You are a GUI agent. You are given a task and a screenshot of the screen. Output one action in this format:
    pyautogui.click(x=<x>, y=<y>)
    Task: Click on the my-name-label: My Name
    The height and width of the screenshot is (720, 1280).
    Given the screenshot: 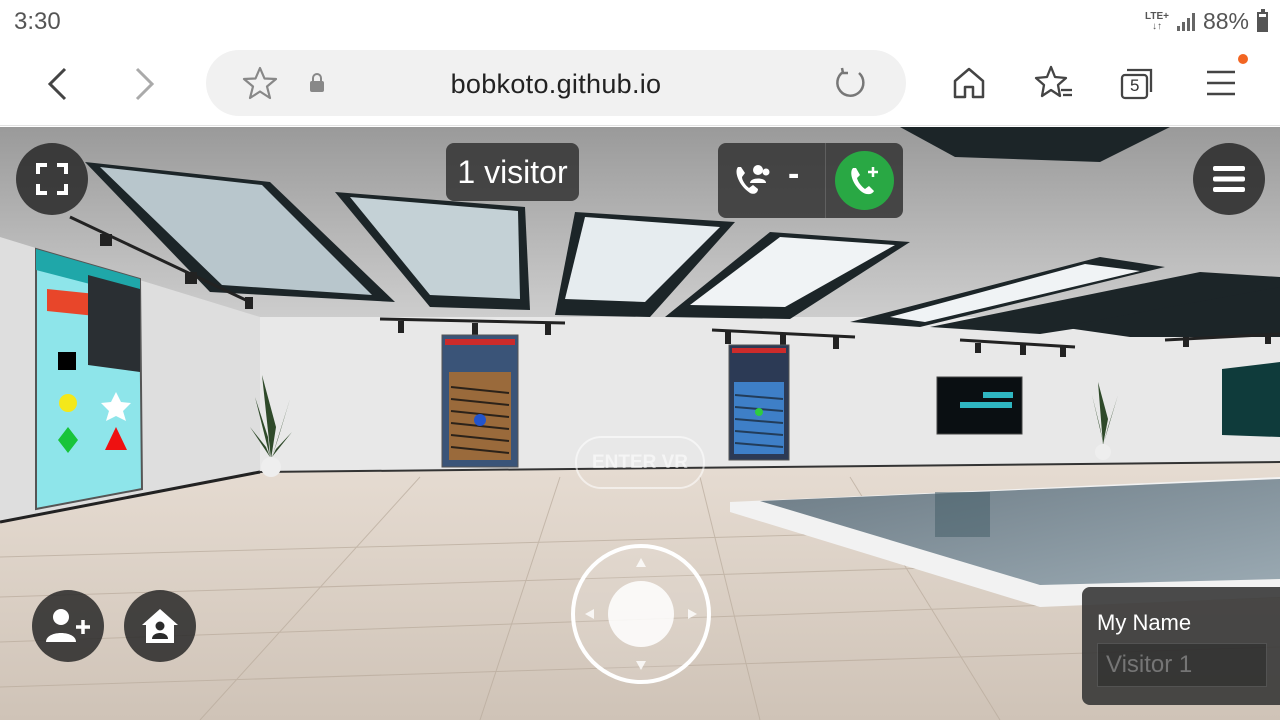 What is the action you would take?
    pyautogui.click(x=1144, y=622)
    